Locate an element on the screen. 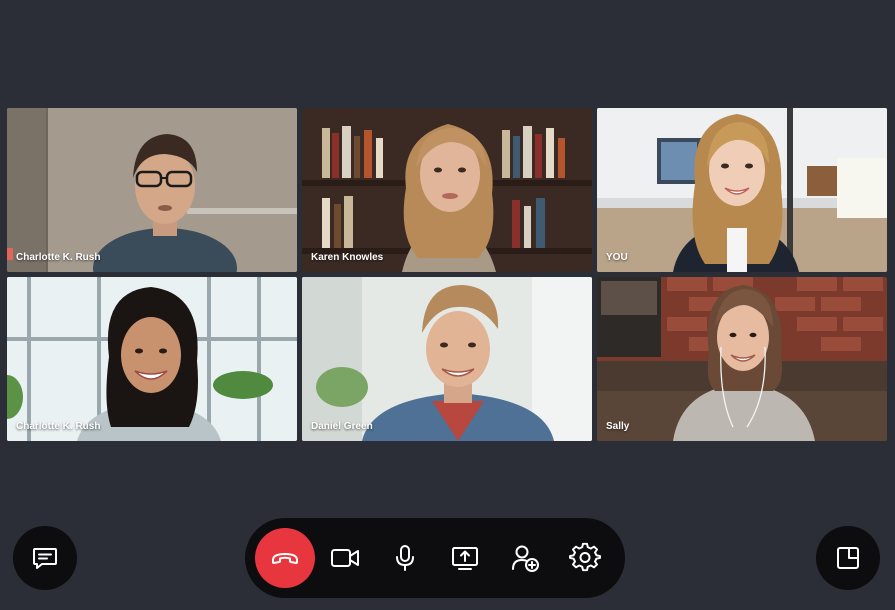 The image size is (895, 610). call-controls-toolbar is located at coordinates (435, 558).